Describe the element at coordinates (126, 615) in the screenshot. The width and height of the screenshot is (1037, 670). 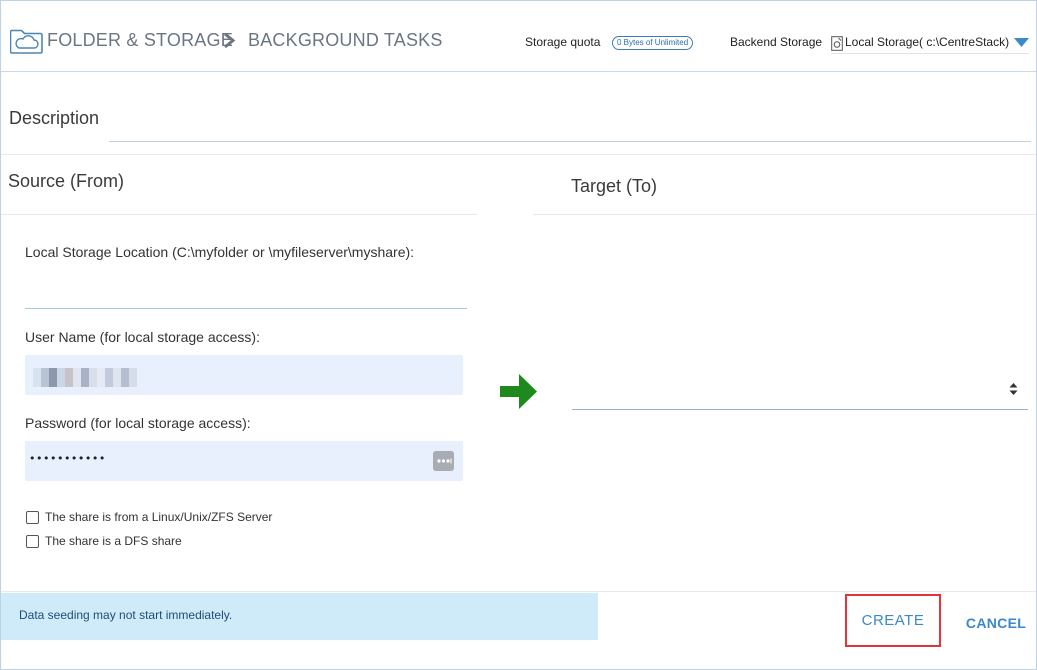
I see `notice-text: Data seeding may not start immediately.` at that location.